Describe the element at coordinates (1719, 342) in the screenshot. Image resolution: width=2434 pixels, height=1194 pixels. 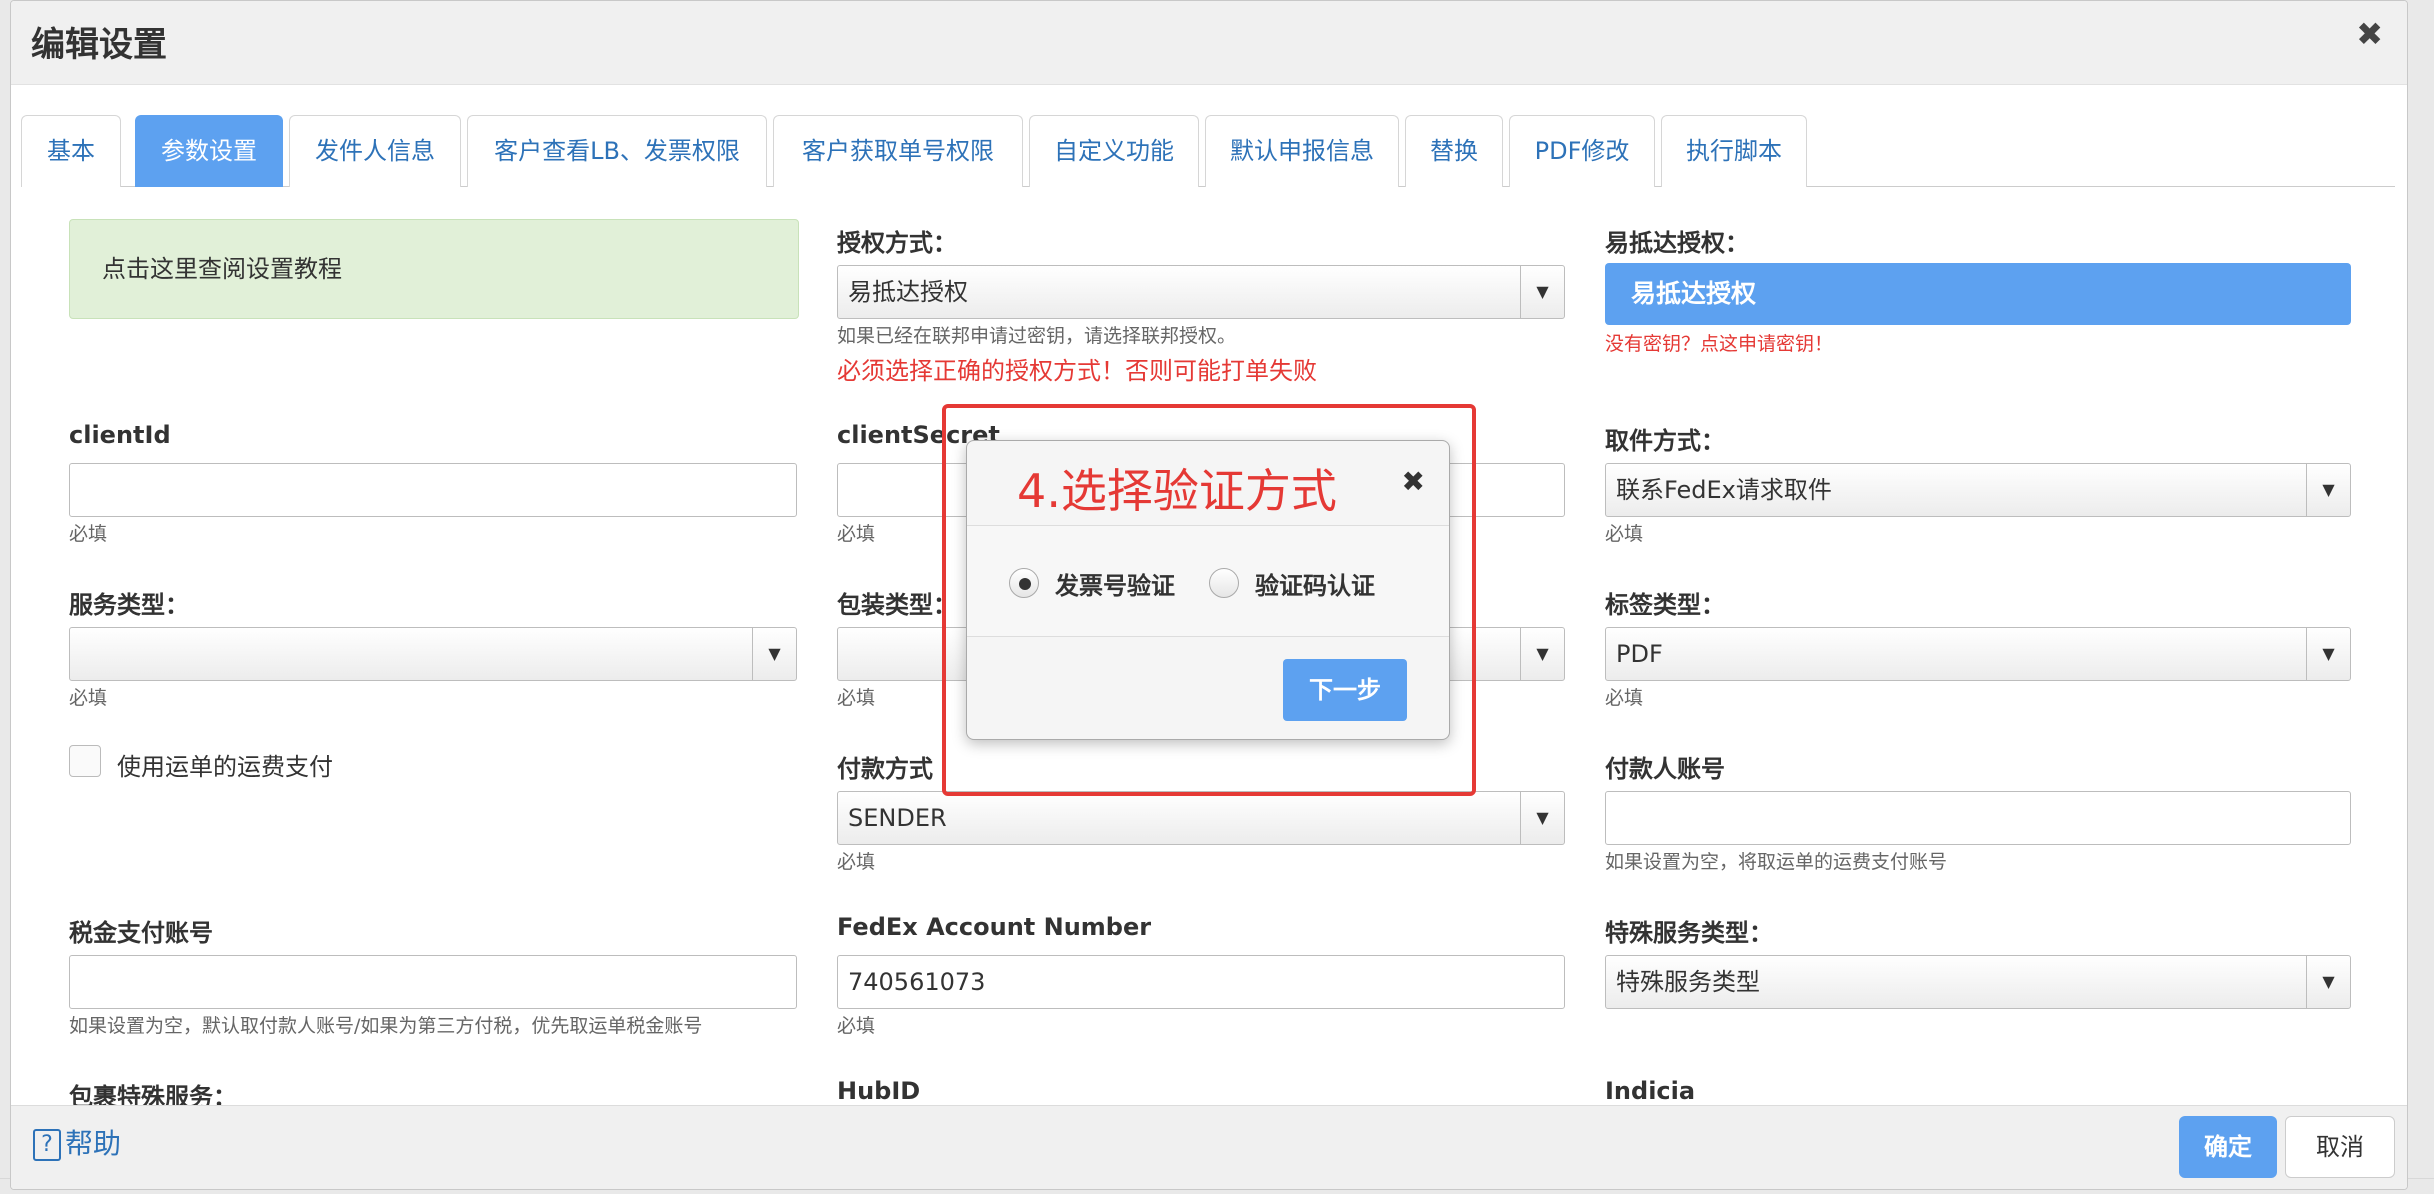
I see `apply-key-link: 没有密钥？点这申请密钥！` at that location.